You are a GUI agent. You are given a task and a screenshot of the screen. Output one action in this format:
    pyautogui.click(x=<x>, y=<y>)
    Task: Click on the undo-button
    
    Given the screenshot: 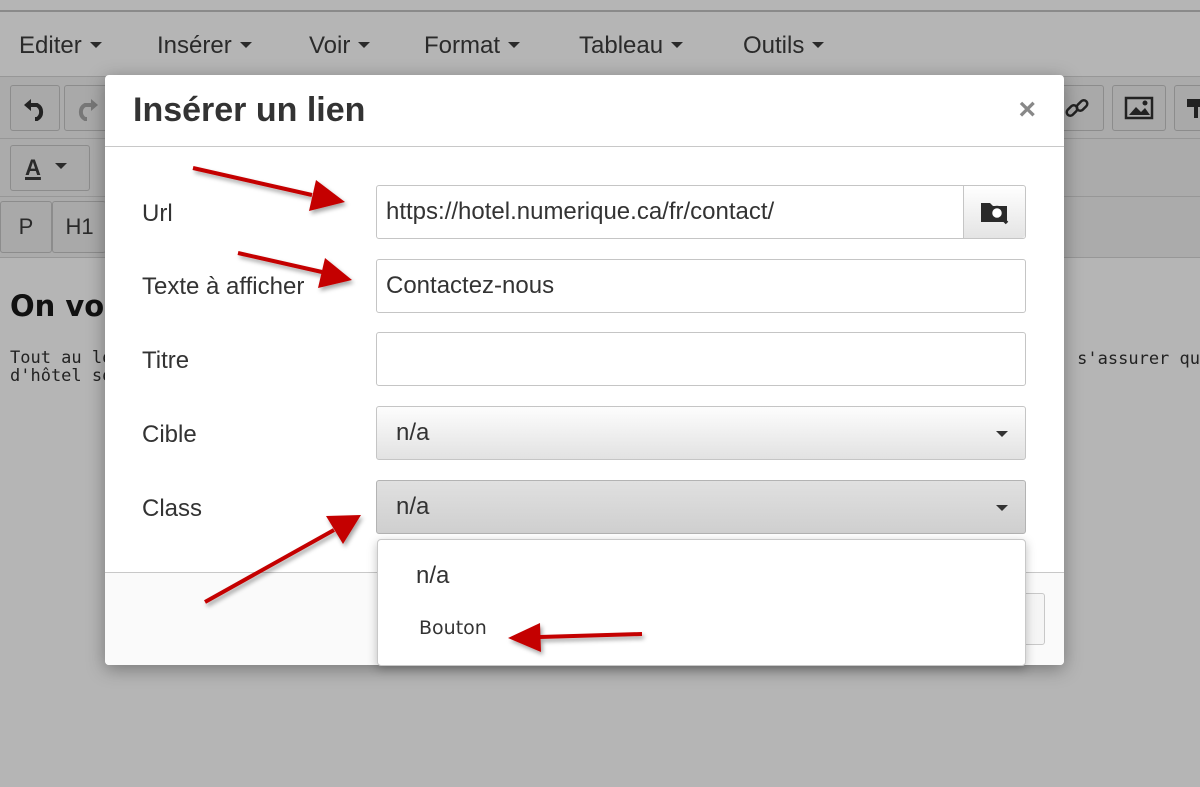 What is the action you would take?
    pyautogui.click(x=35, y=108)
    